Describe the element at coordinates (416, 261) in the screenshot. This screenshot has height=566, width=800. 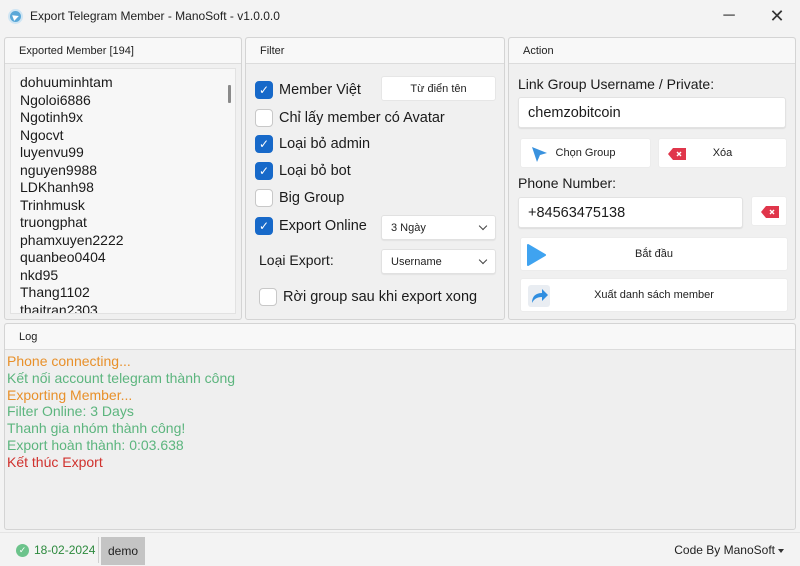
I see `export-type-value: Username` at that location.